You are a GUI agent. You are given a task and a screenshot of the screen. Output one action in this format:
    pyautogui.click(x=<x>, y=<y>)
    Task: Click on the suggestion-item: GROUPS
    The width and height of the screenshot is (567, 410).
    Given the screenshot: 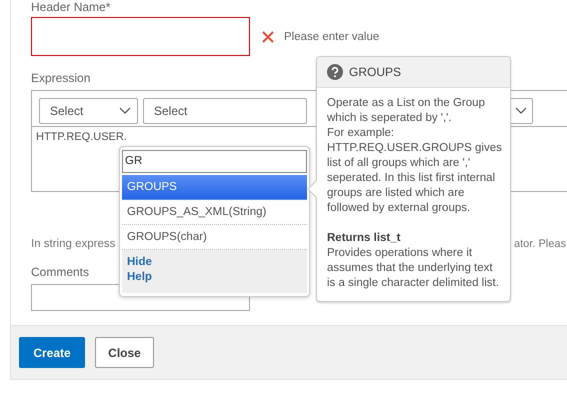 What is the action you would take?
    pyautogui.click(x=214, y=187)
    